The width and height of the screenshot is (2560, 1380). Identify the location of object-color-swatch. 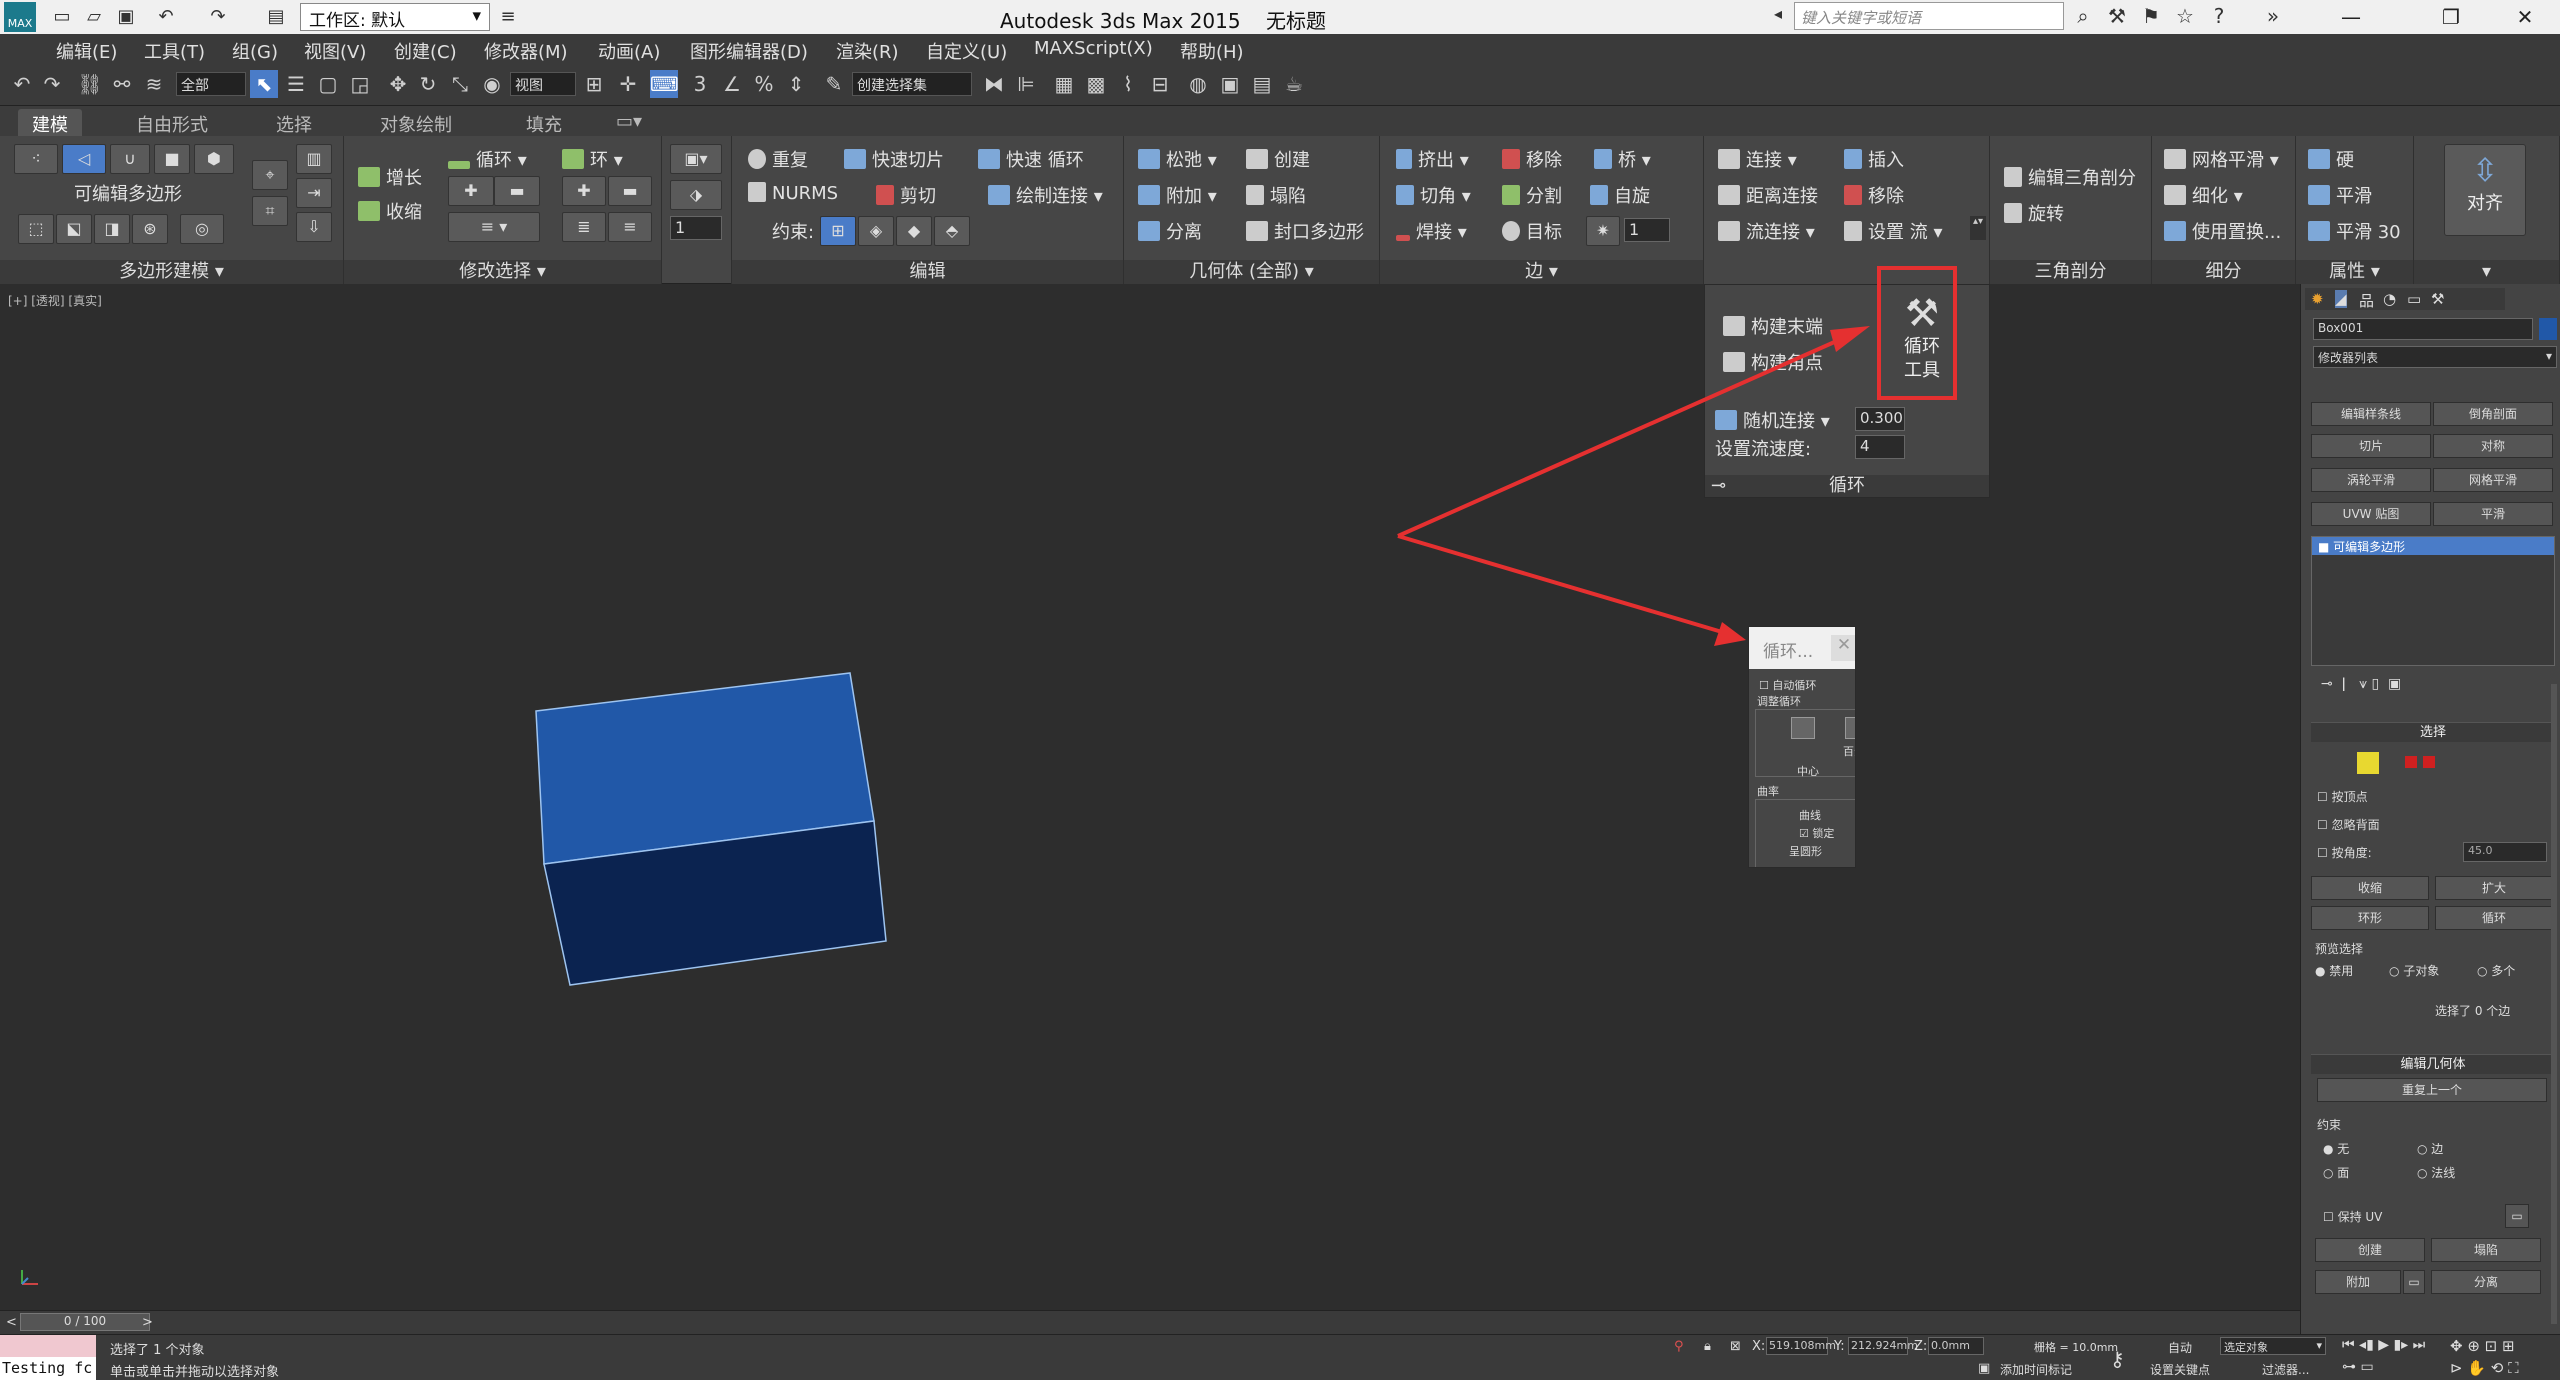
(2548, 329).